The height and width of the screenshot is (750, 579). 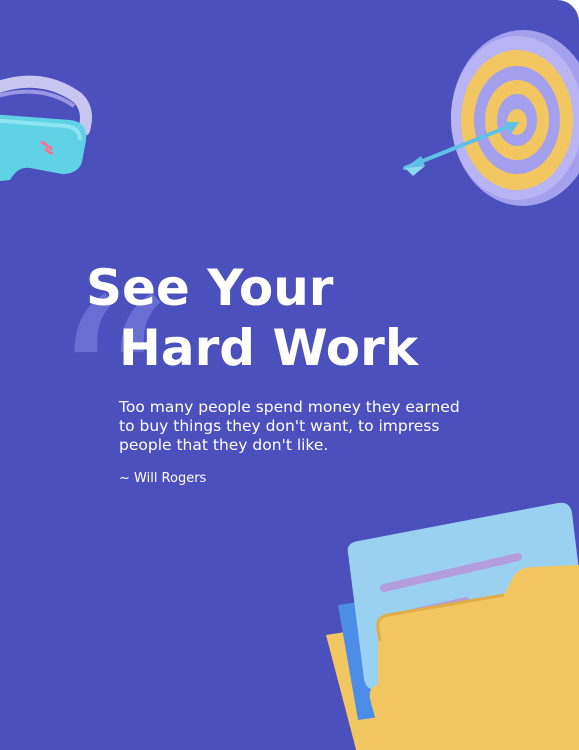 What do you see at coordinates (210, 288) in the screenshot?
I see `title-line-1: See Your` at bounding box center [210, 288].